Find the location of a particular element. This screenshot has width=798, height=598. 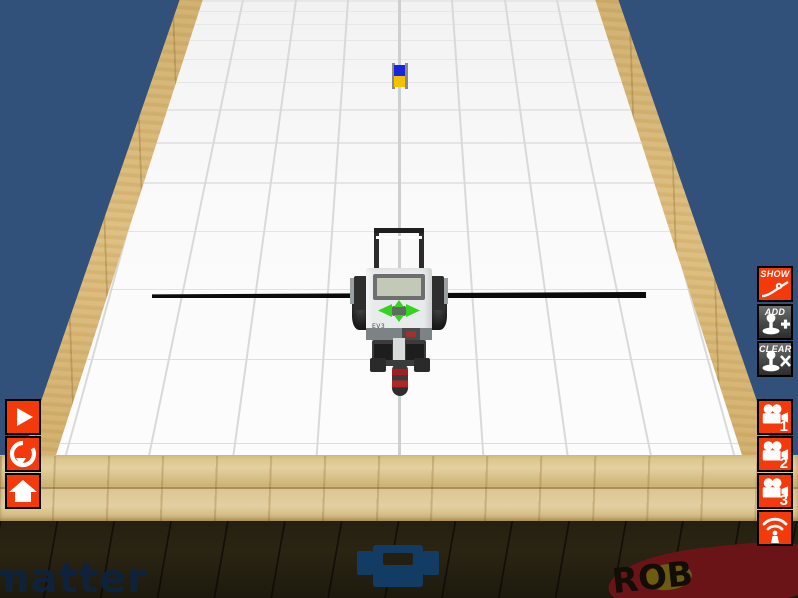

marker-clear-icon is located at coordinates (776, 361).